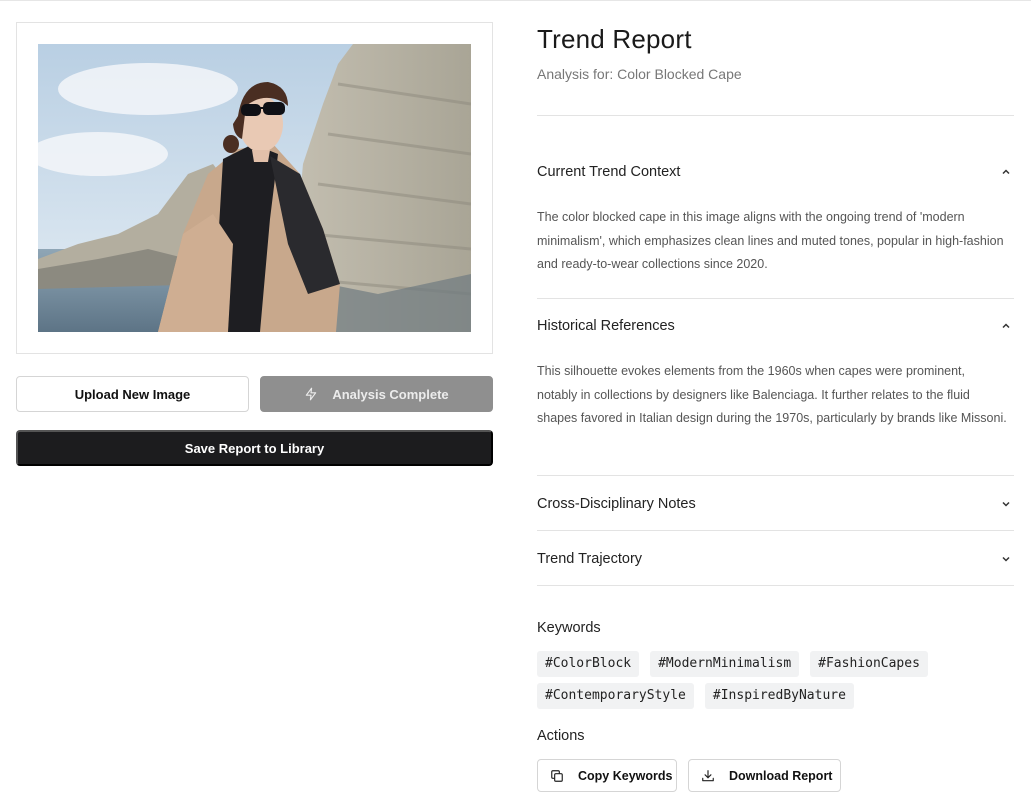 The width and height of the screenshot is (1031, 809). Describe the element at coordinates (557, 776) in the screenshot. I see `copy-icon` at that location.